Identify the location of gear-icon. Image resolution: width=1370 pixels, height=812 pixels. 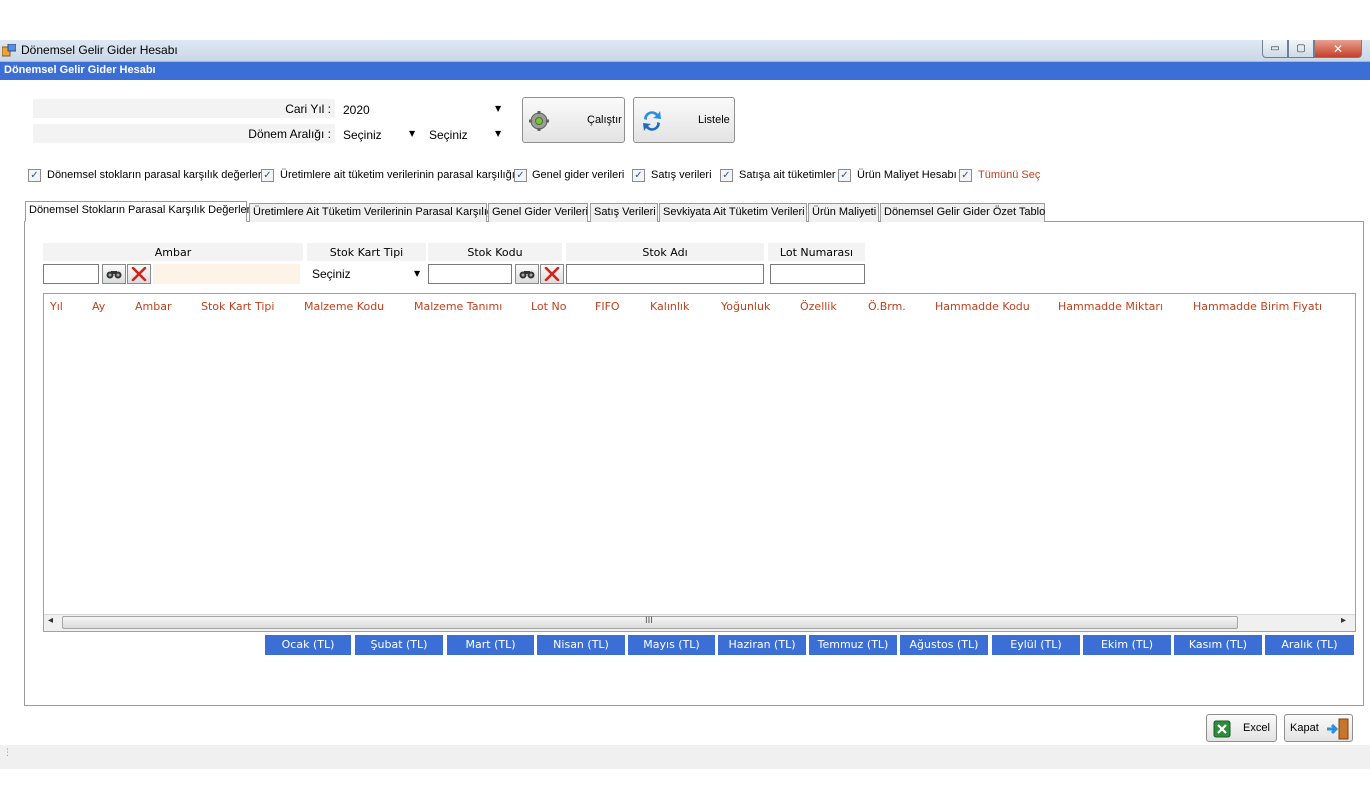
(539, 121).